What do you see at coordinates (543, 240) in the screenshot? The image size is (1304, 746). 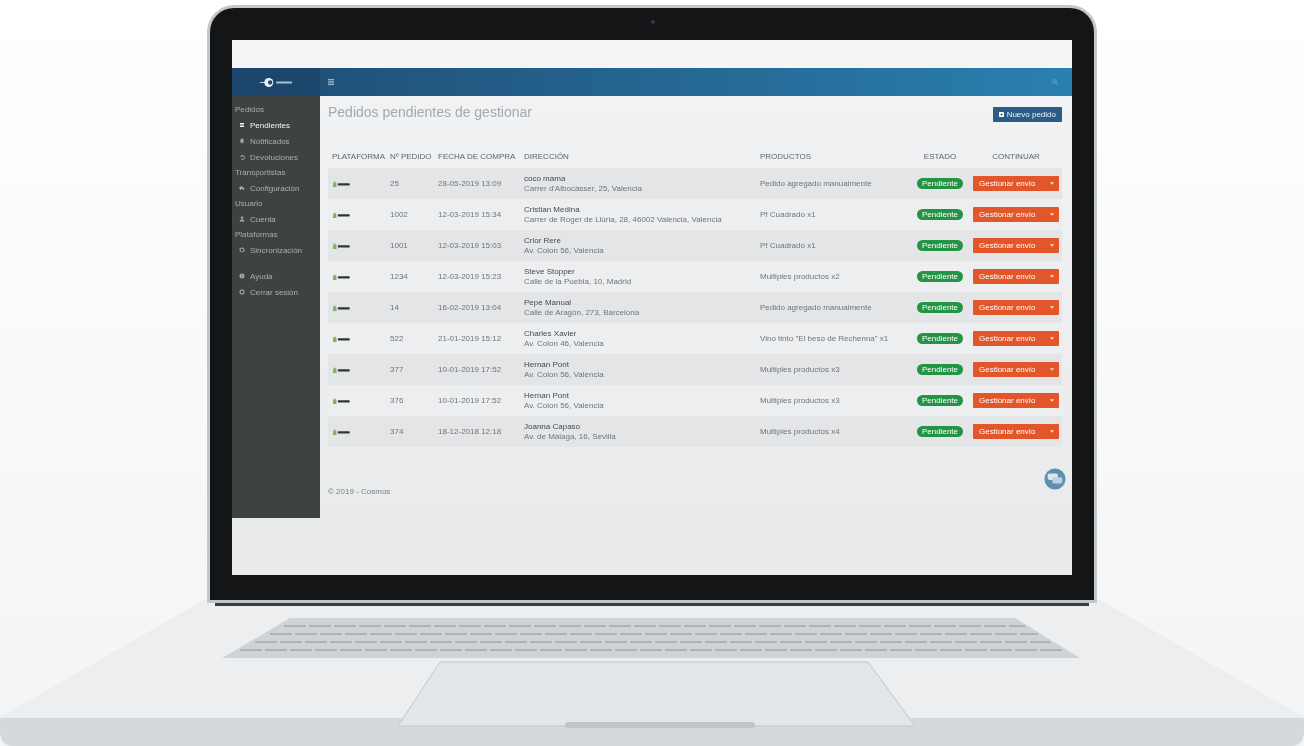 I see `customer-name: Crior Rere` at bounding box center [543, 240].